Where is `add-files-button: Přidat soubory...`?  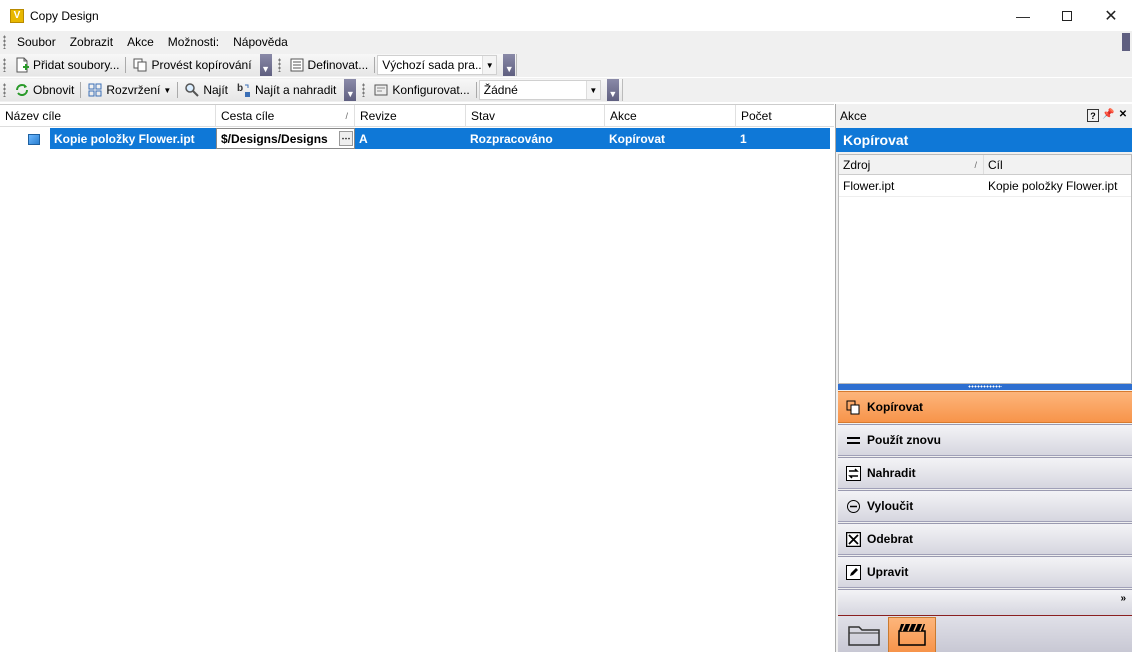 add-files-button: Přidat soubory... is located at coordinates (66, 65).